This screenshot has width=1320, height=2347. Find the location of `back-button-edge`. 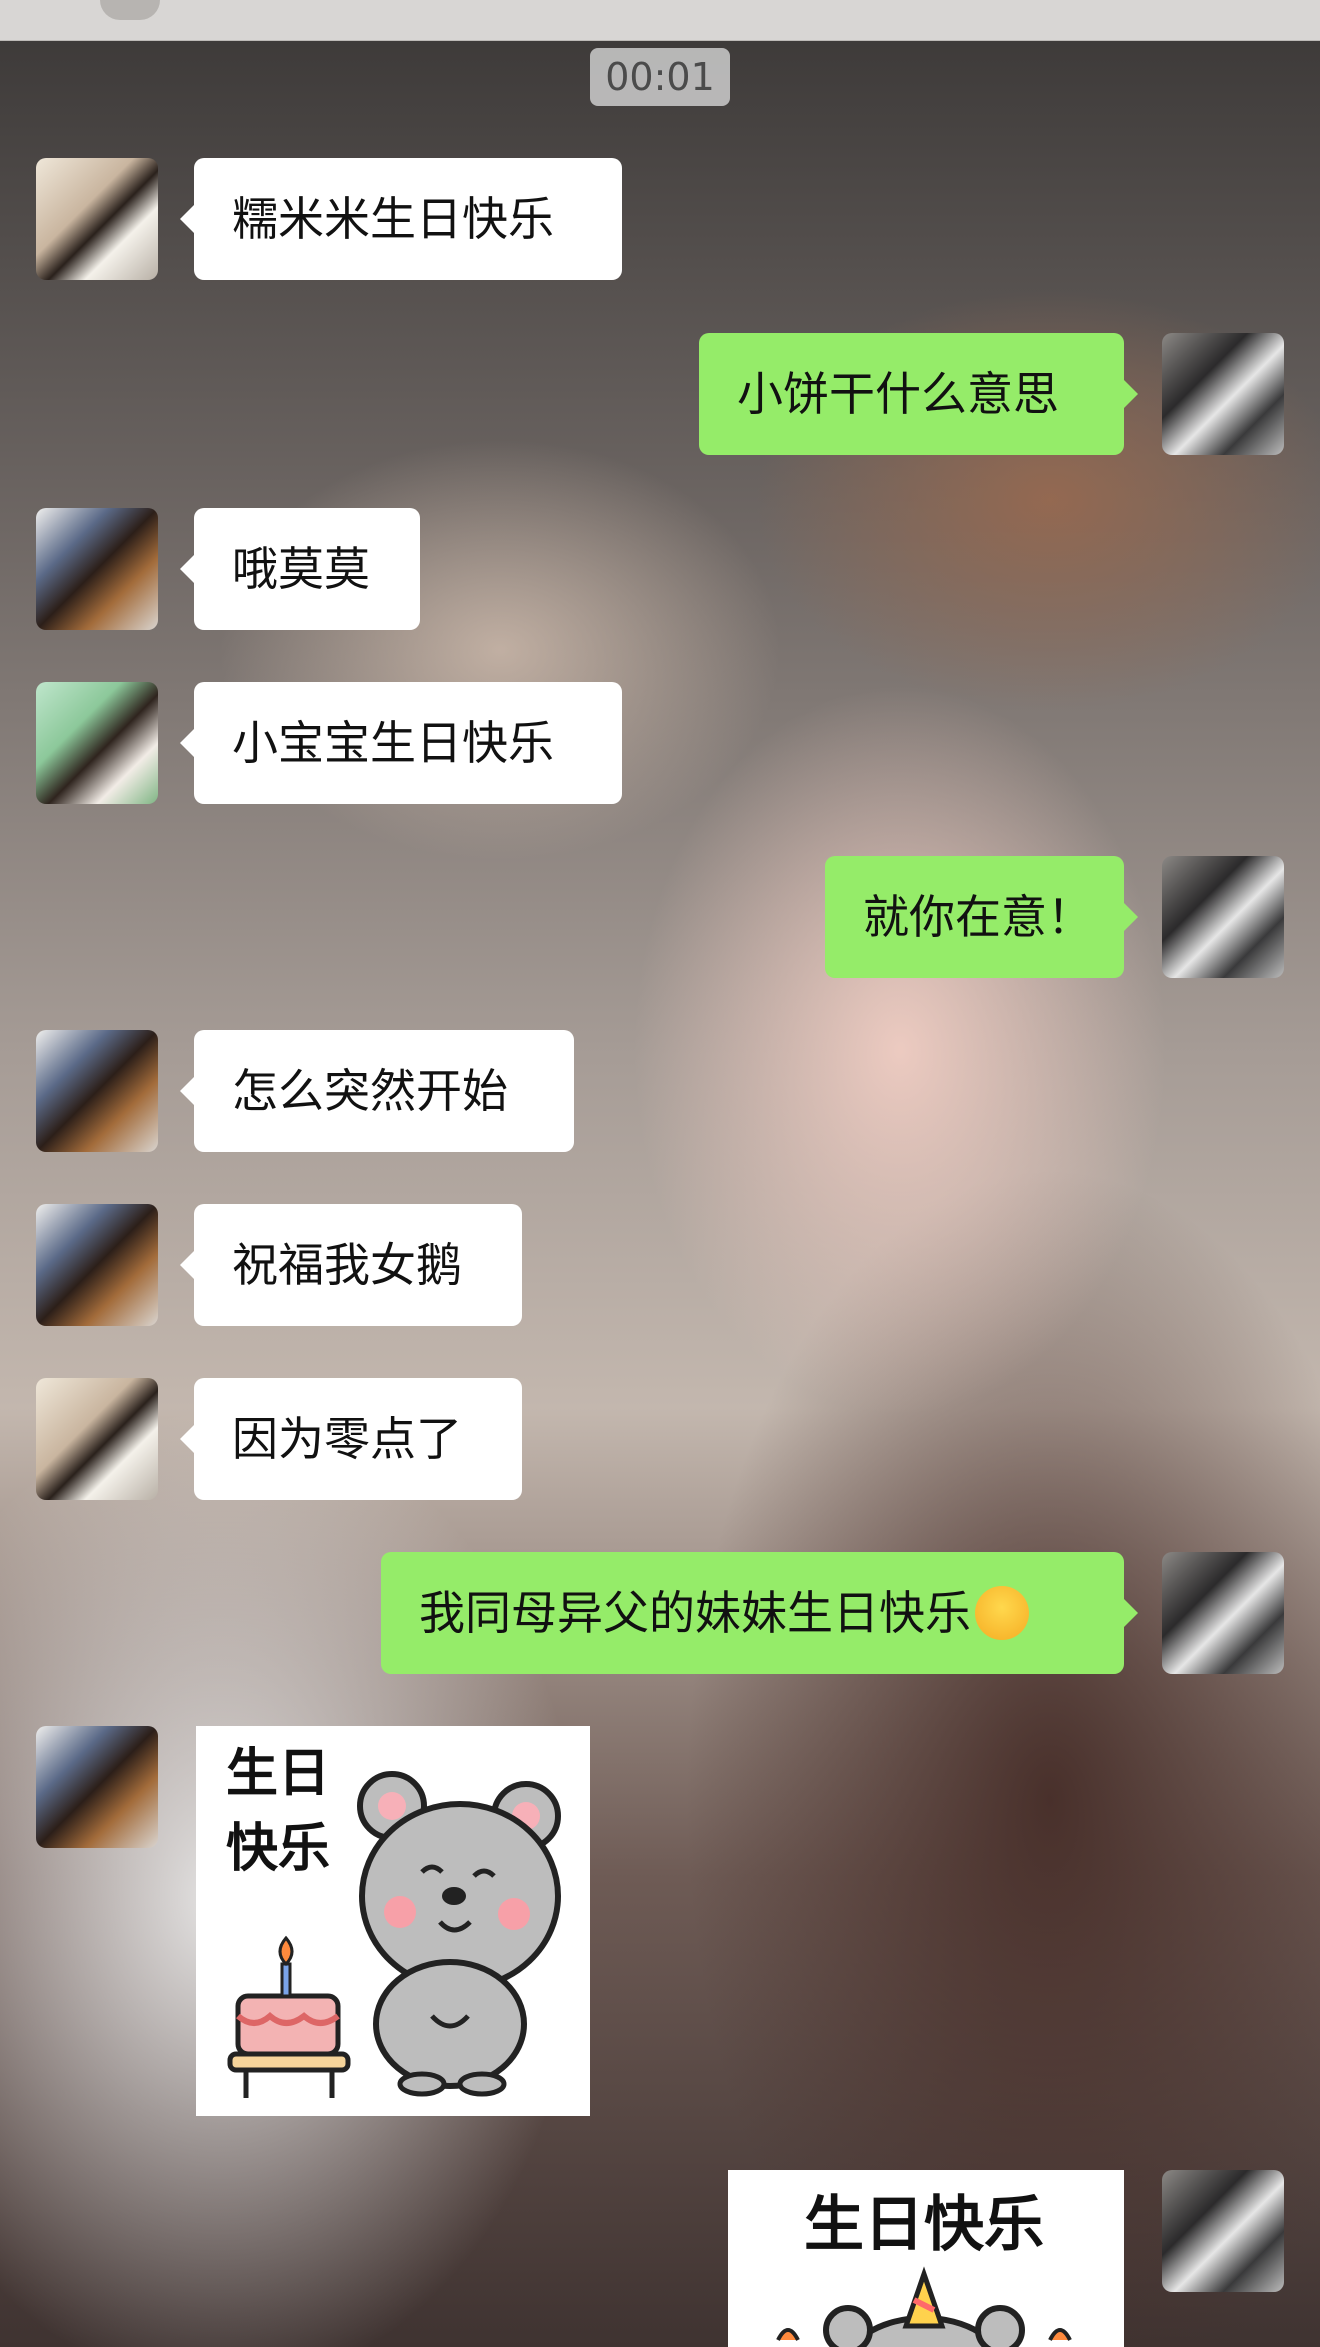

back-button-edge is located at coordinates (130, 10).